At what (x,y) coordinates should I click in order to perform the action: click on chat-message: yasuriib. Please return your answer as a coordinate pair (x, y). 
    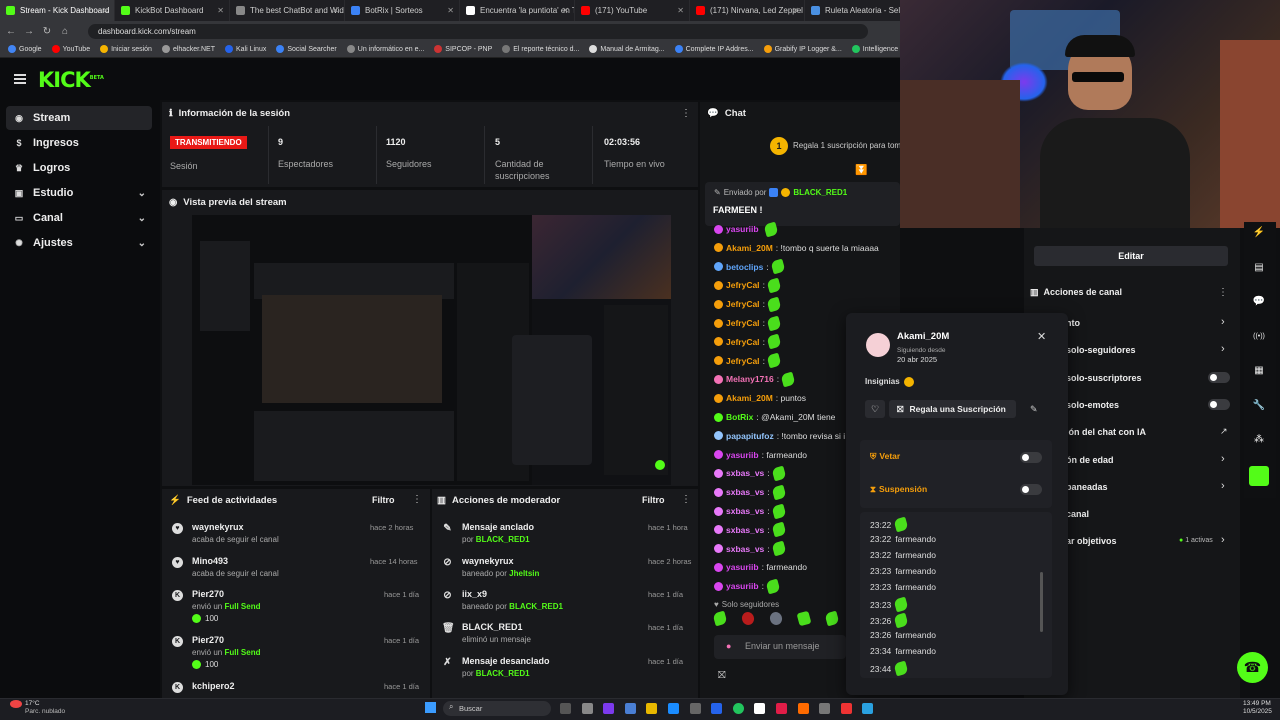
    Looking at the image, I should click on (746, 229).